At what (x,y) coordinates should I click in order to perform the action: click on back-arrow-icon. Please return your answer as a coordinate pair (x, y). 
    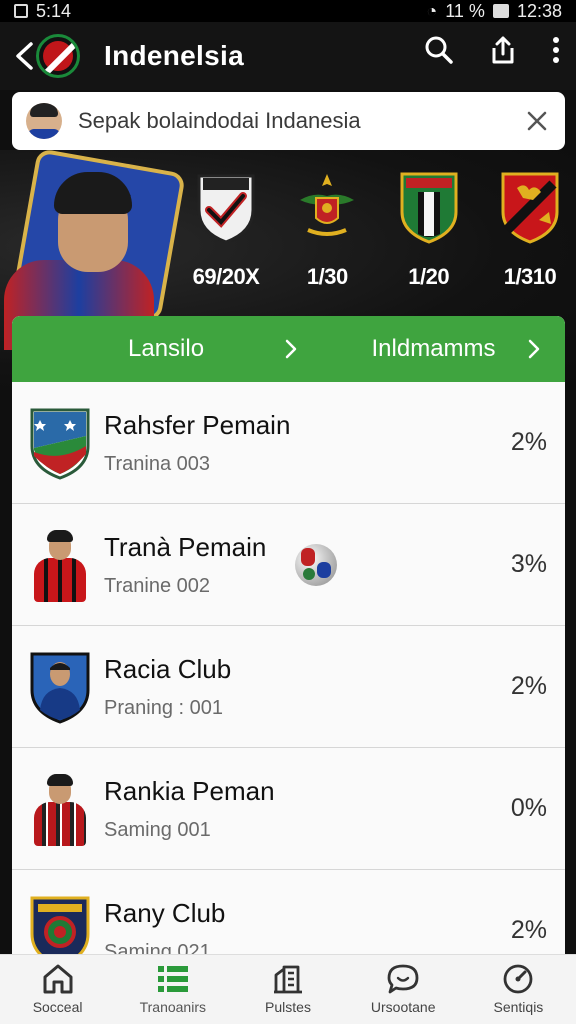
    Looking at the image, I should click on (24, 56).